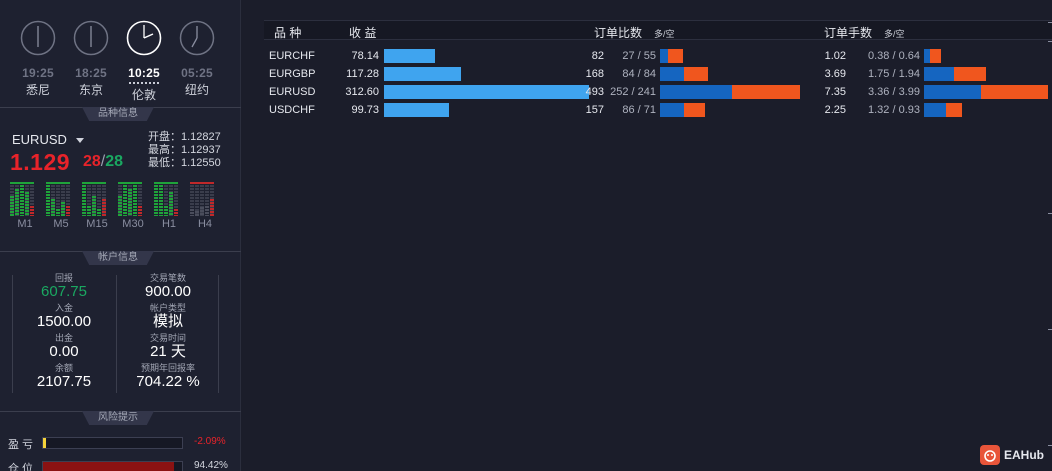  What do you see at coordinates (197, 73) in the screenshot?
I see `clock-time: 05:25` at bounding box center [197, 73].